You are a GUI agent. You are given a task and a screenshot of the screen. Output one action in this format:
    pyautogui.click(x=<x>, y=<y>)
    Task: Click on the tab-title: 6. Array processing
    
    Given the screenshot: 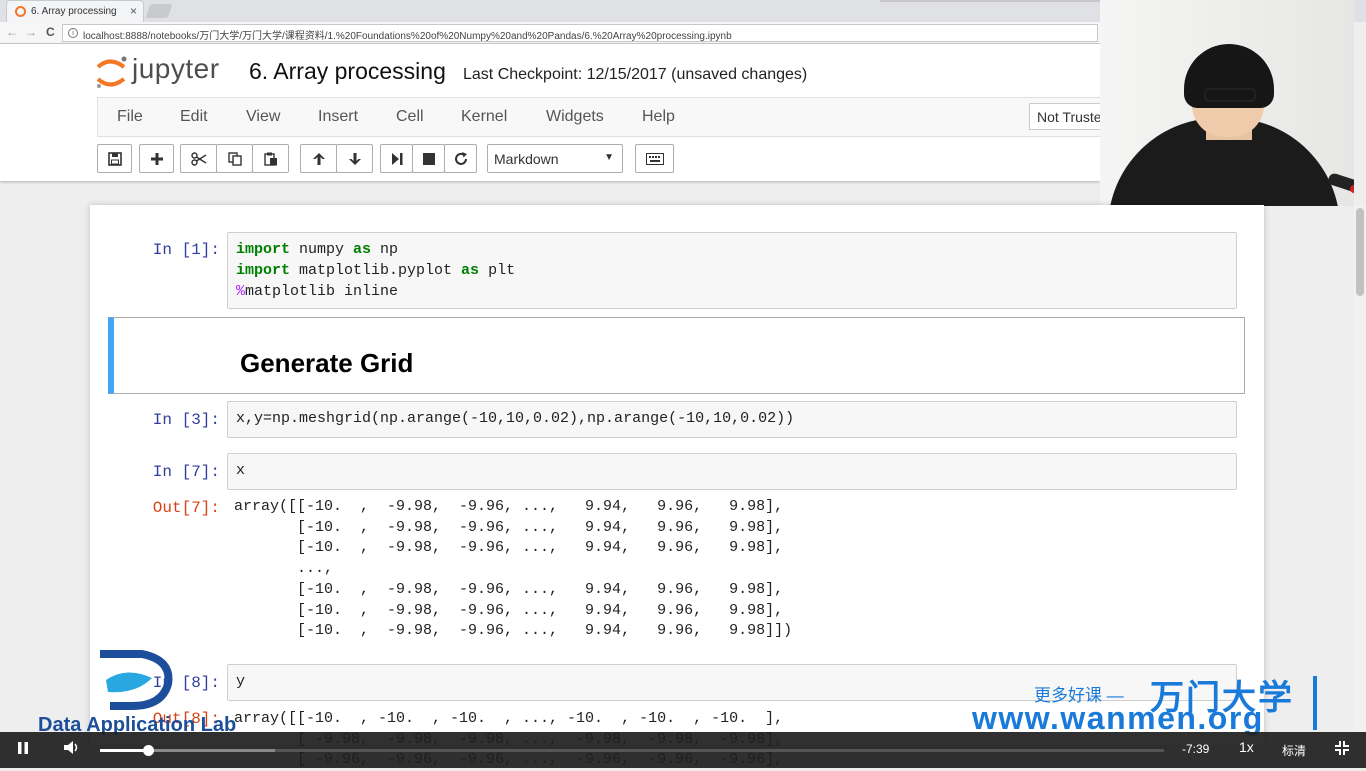 What is the action you would take?
    pyautogui.click(x=74, y=11)
    